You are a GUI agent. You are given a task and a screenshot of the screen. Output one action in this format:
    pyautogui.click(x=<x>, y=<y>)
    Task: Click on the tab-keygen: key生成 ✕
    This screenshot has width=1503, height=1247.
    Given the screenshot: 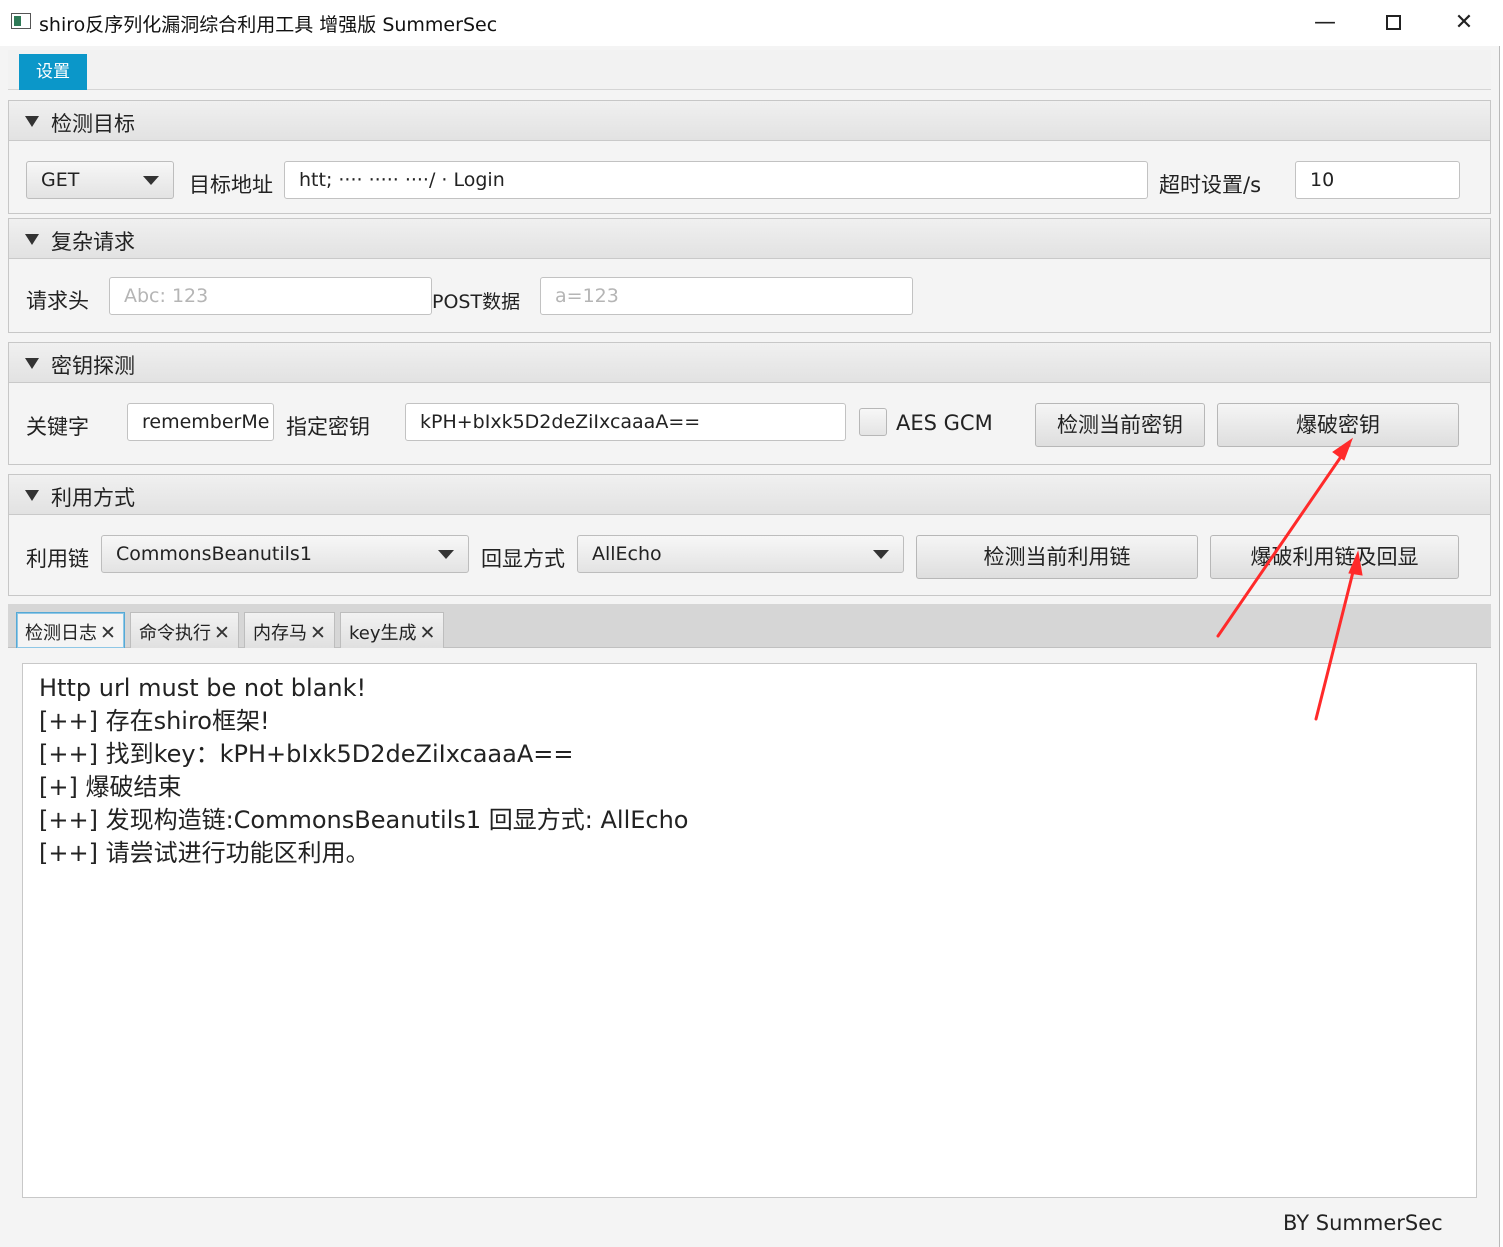 What is the action you would take?
    pyautogui.click(x=392, y=630)
    